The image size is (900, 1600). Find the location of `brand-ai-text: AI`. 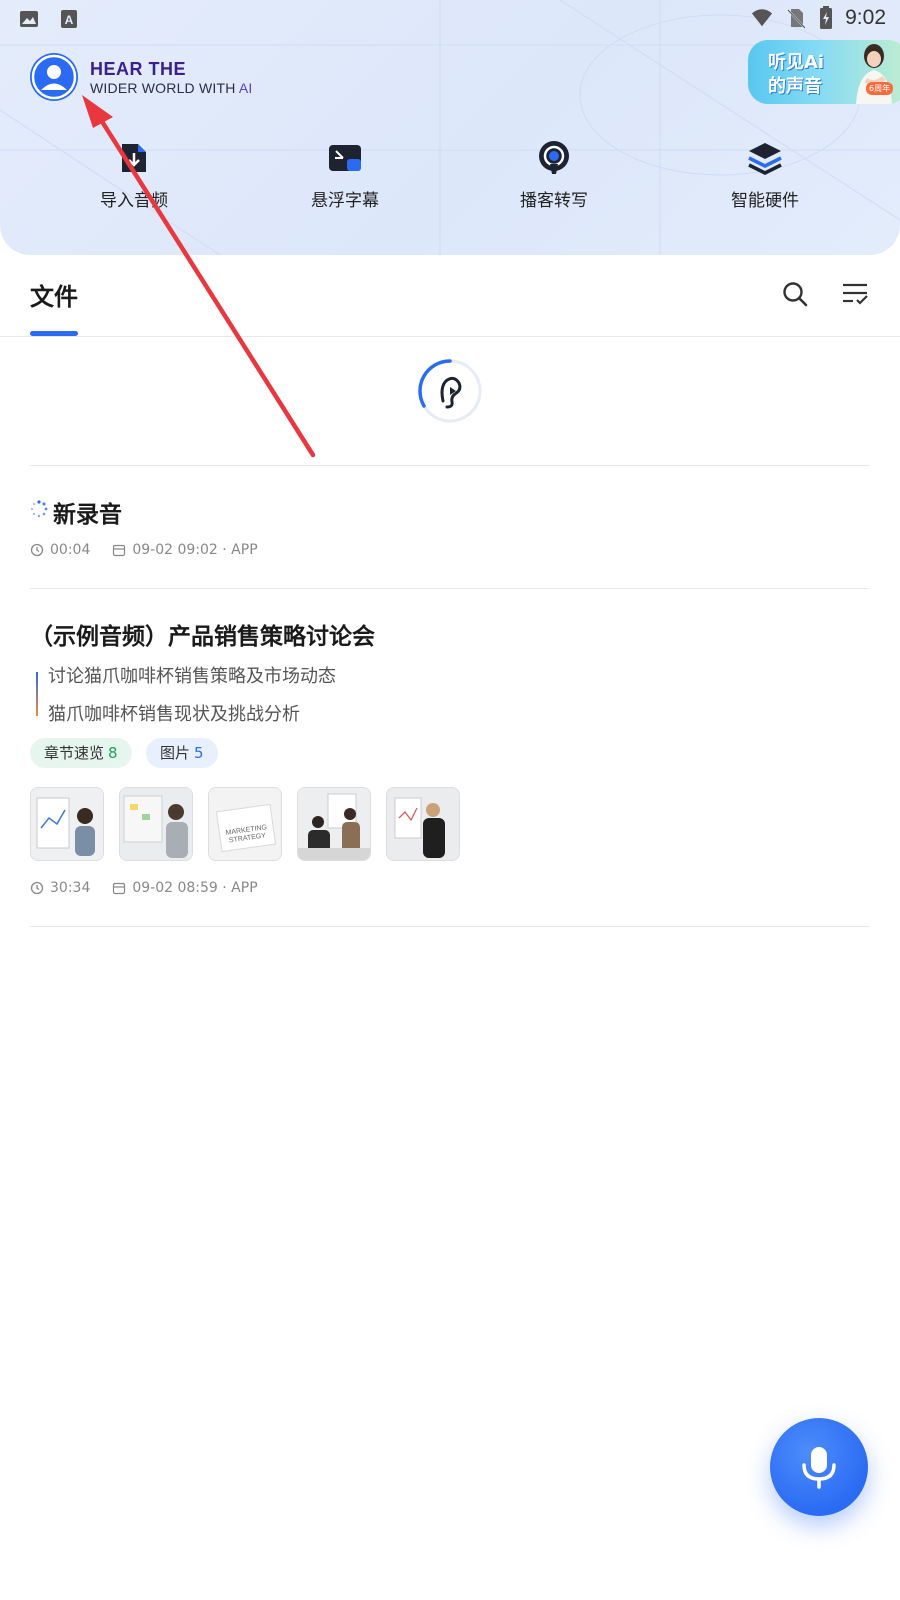

brand-ai-text: AI is located at coordinates (245, 88).